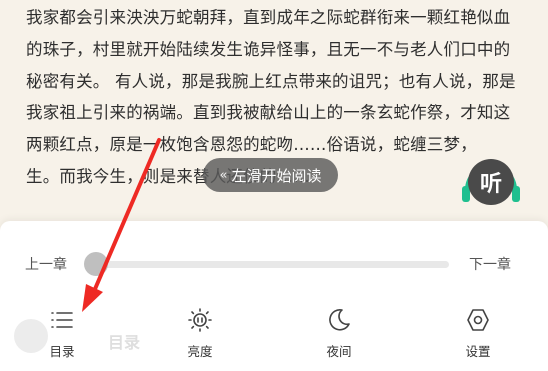  I want to click on swipe-hint-toast: « 左滑开始阅读, so click(270, 175).